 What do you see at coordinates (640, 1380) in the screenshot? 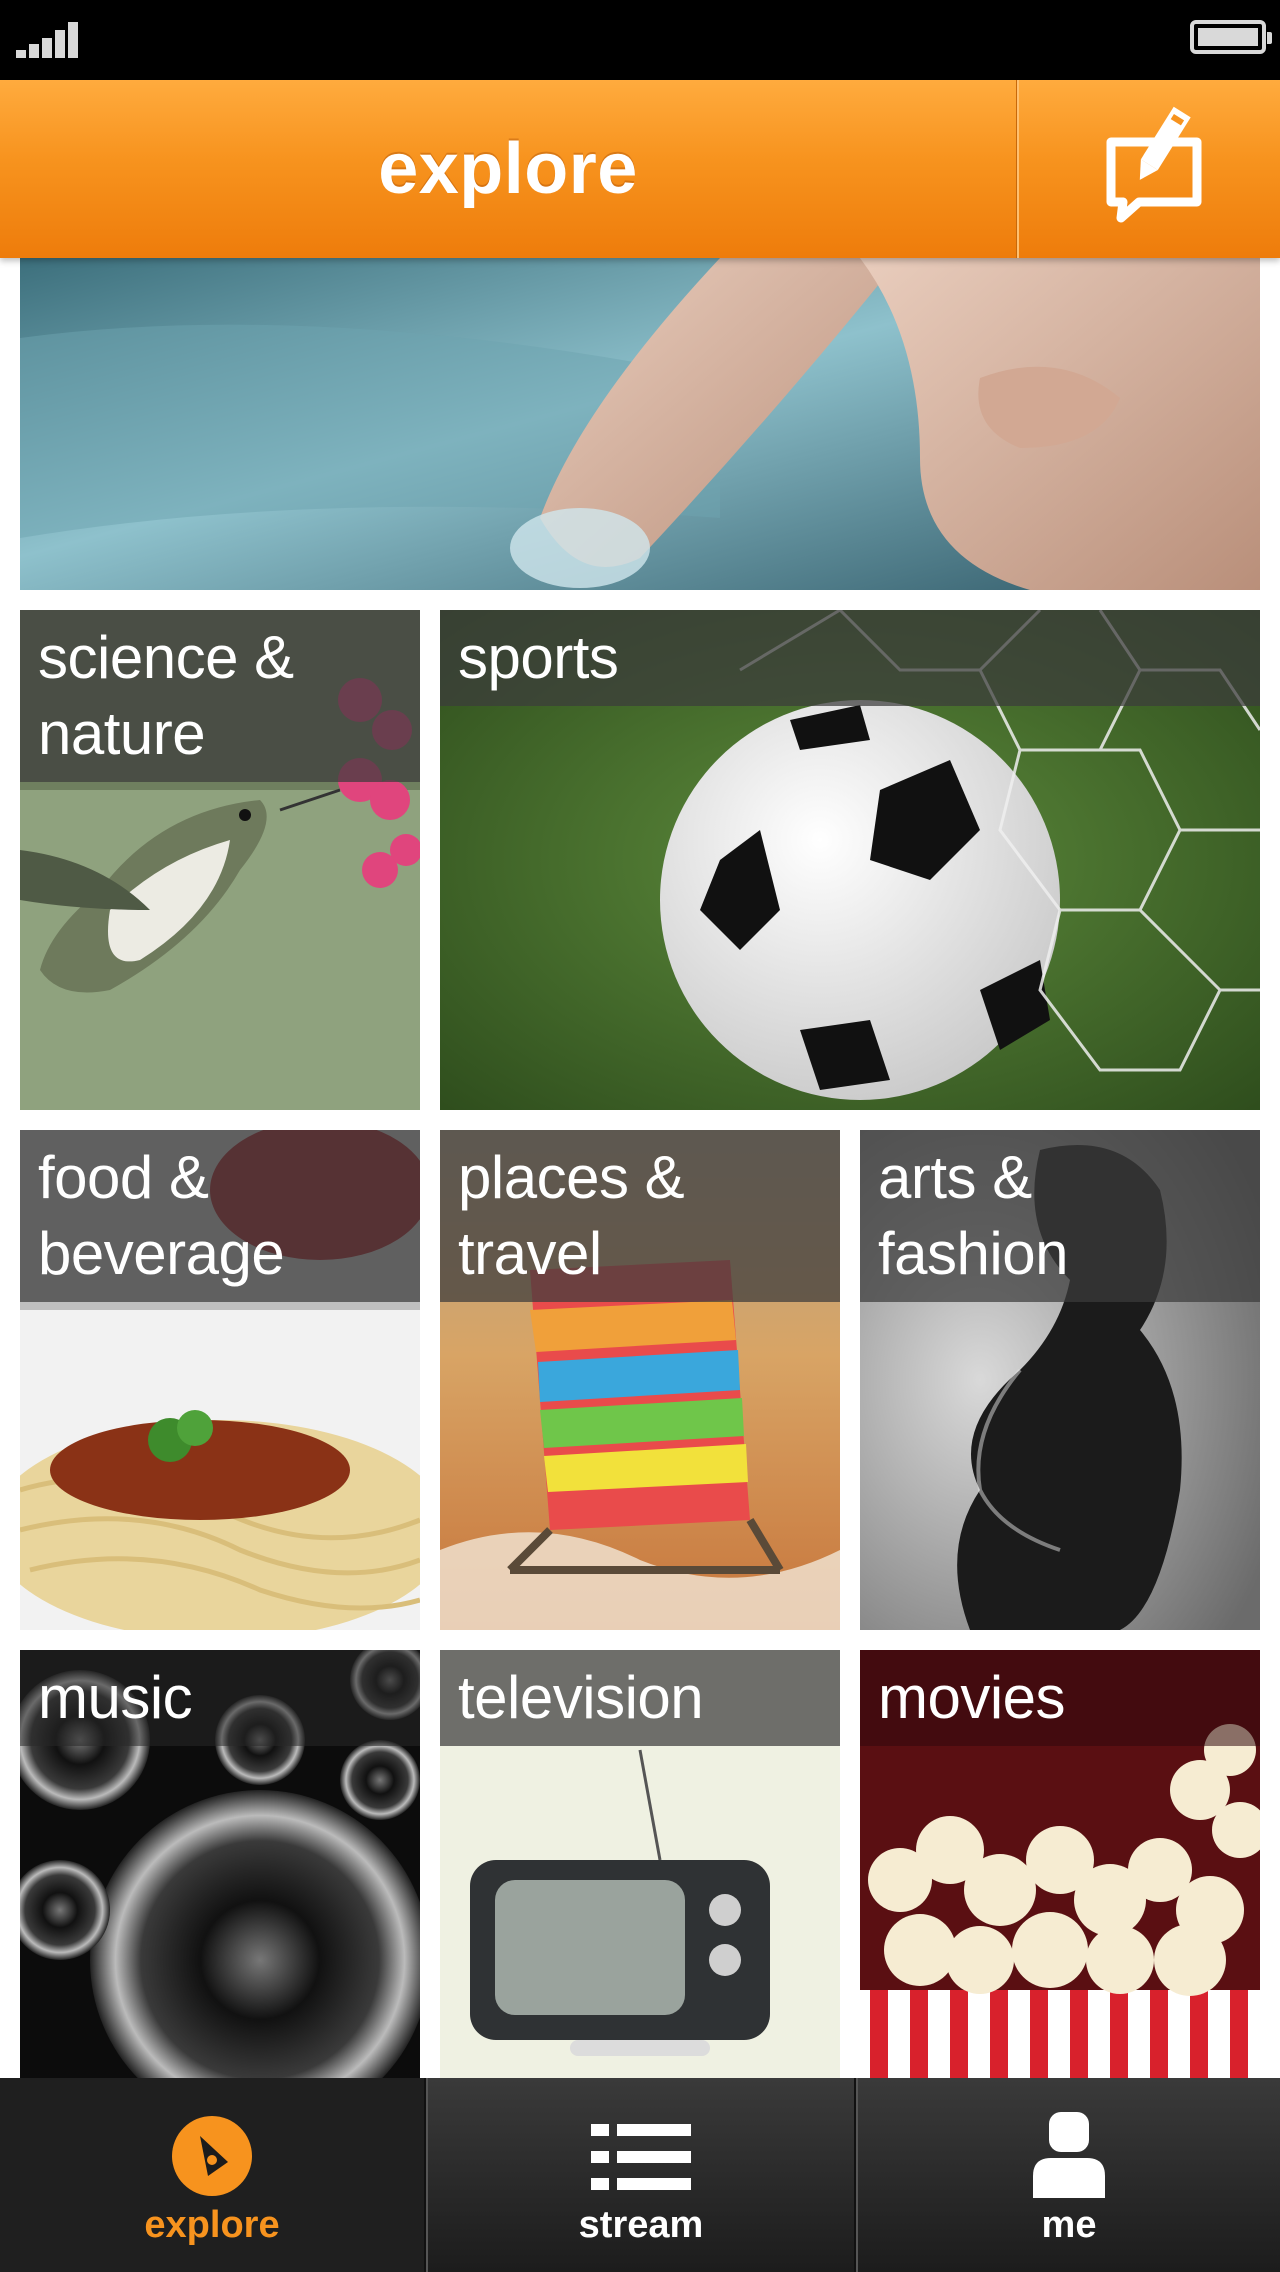
I see `category-tile-places-travel: places & travel` at bounding box center [640, 1380].